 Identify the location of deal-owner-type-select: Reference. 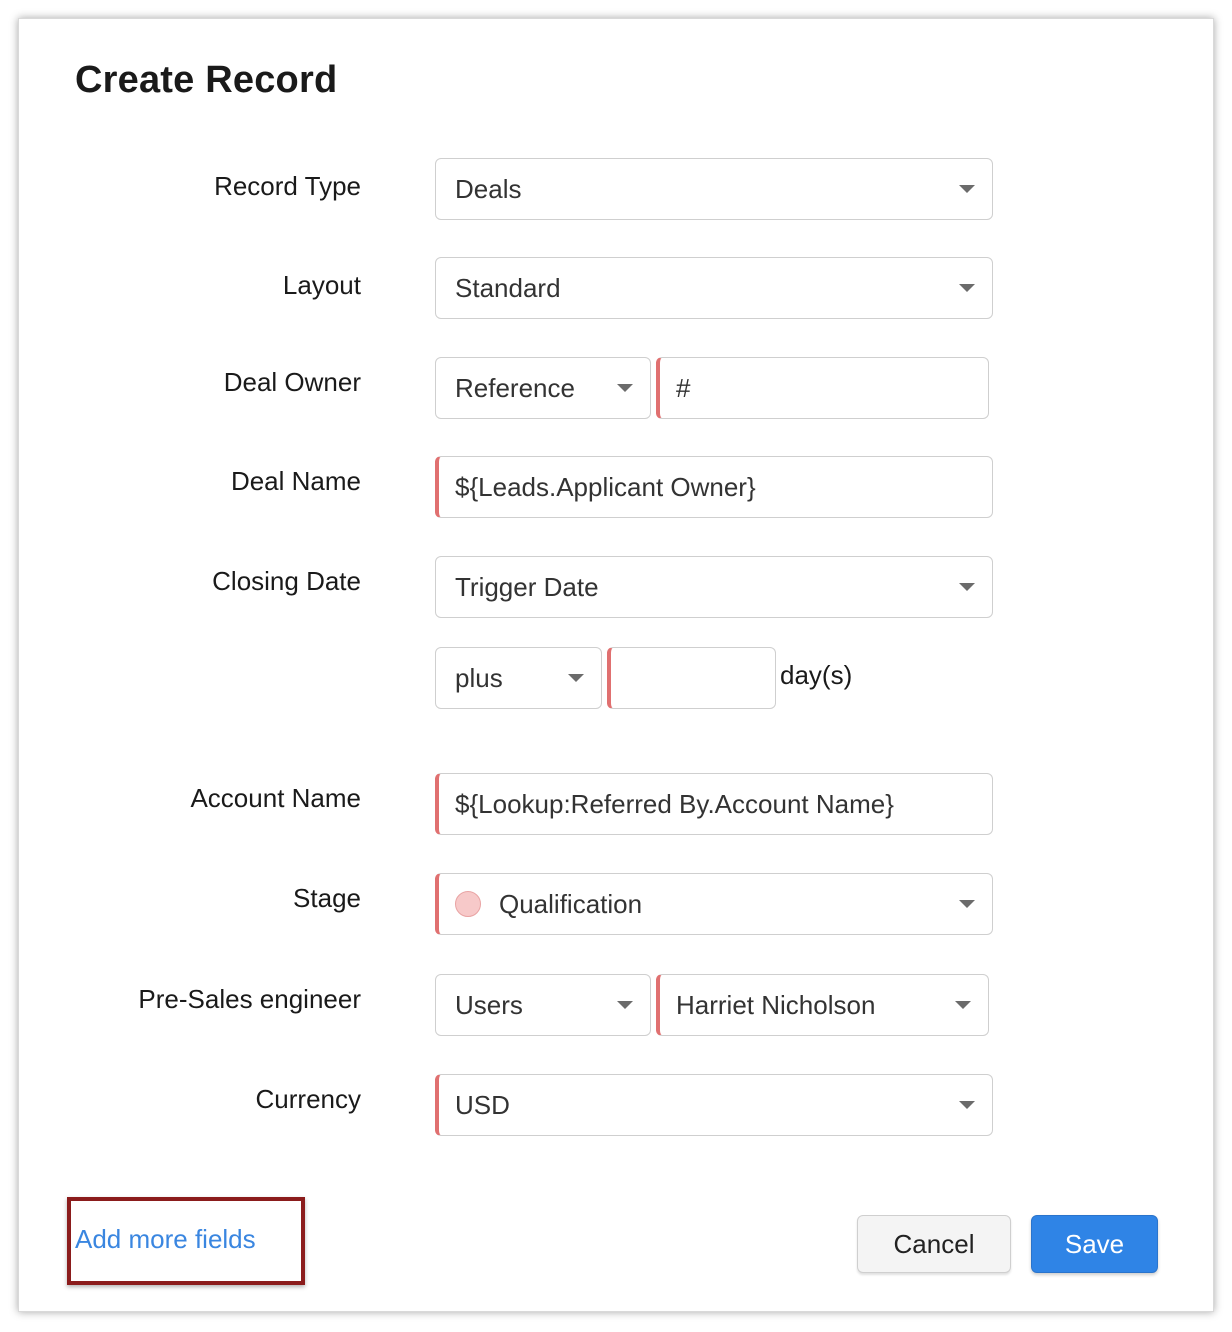
(543, 388).